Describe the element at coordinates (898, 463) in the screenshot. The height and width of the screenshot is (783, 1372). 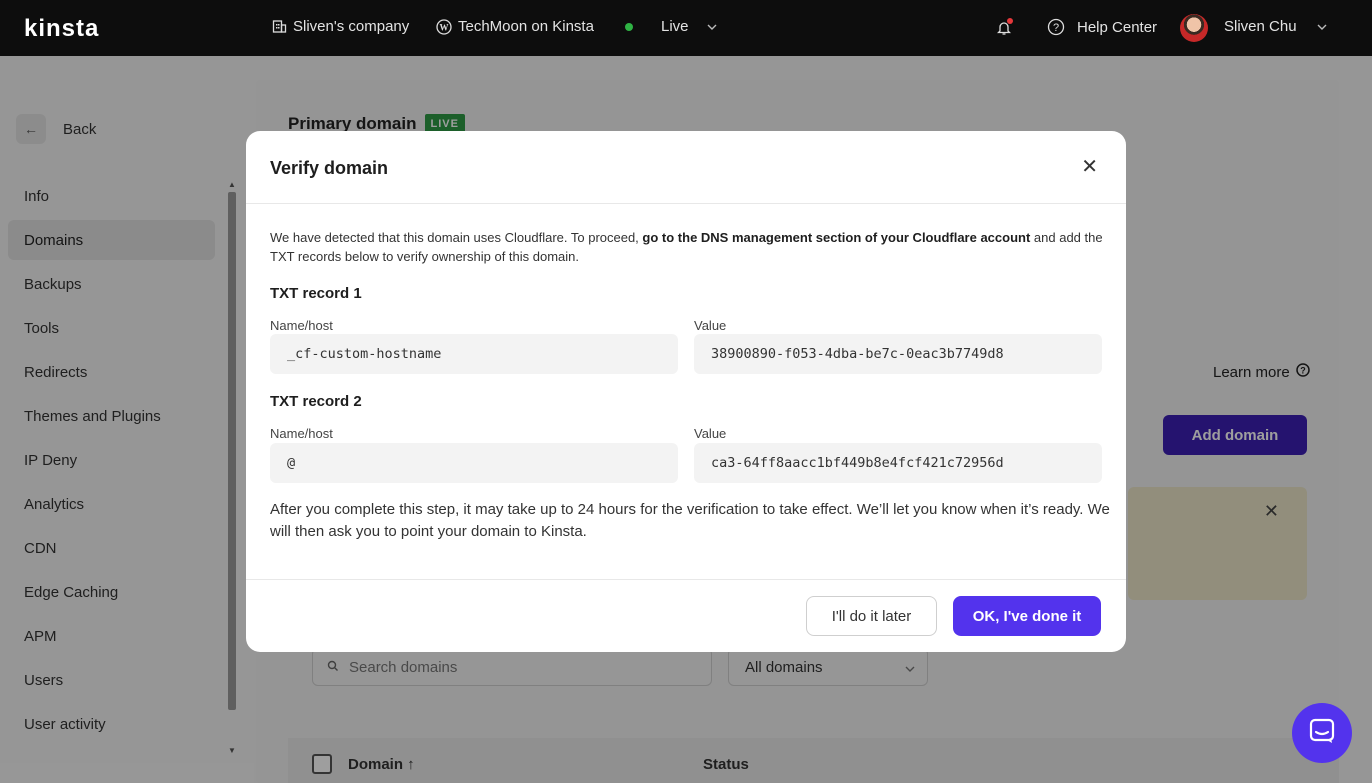
I see `record-2-value-field: ca3-64ff8aacc1bf449b8e4fcf421c72956d` at that location.